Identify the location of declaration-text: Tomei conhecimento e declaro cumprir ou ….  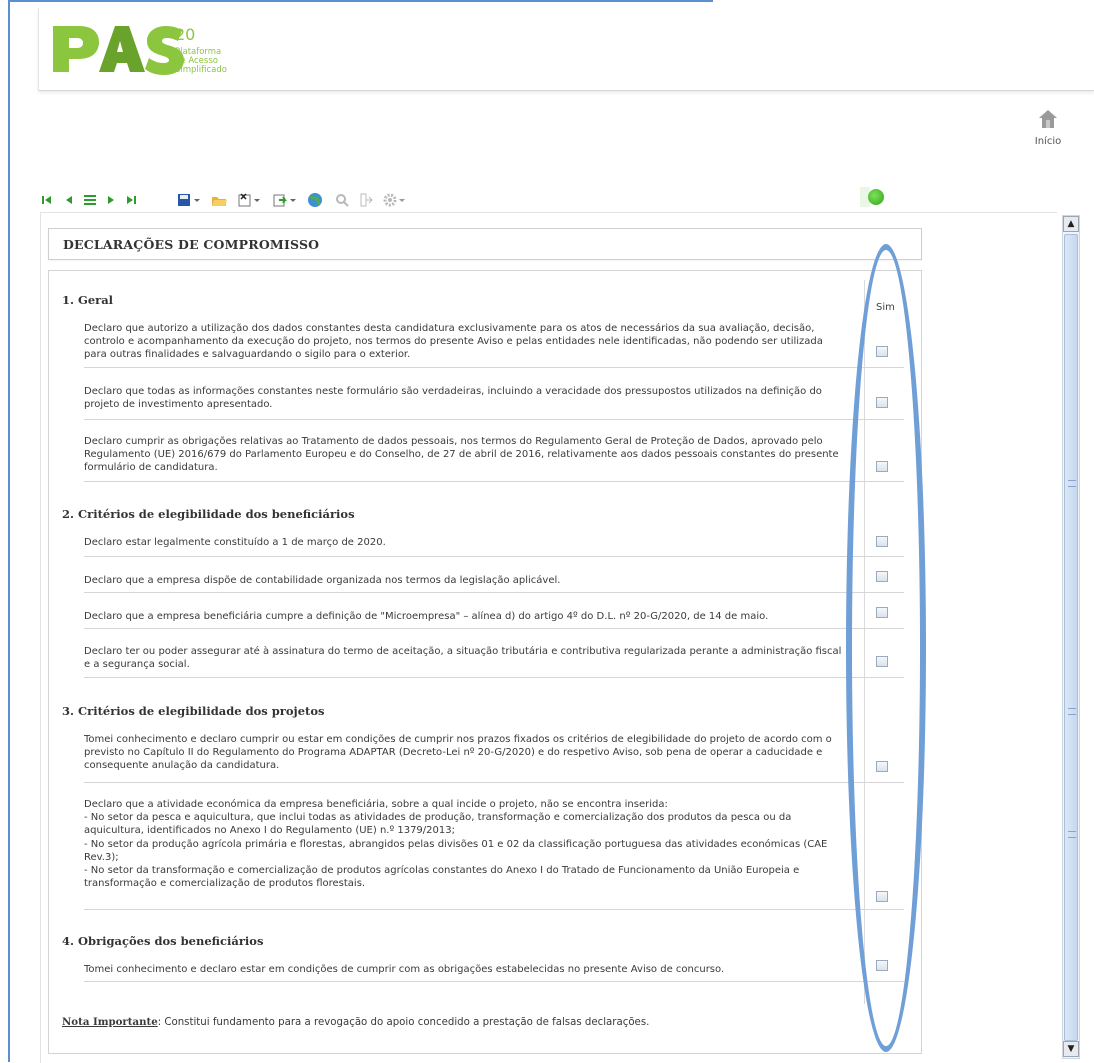
(458, 753).